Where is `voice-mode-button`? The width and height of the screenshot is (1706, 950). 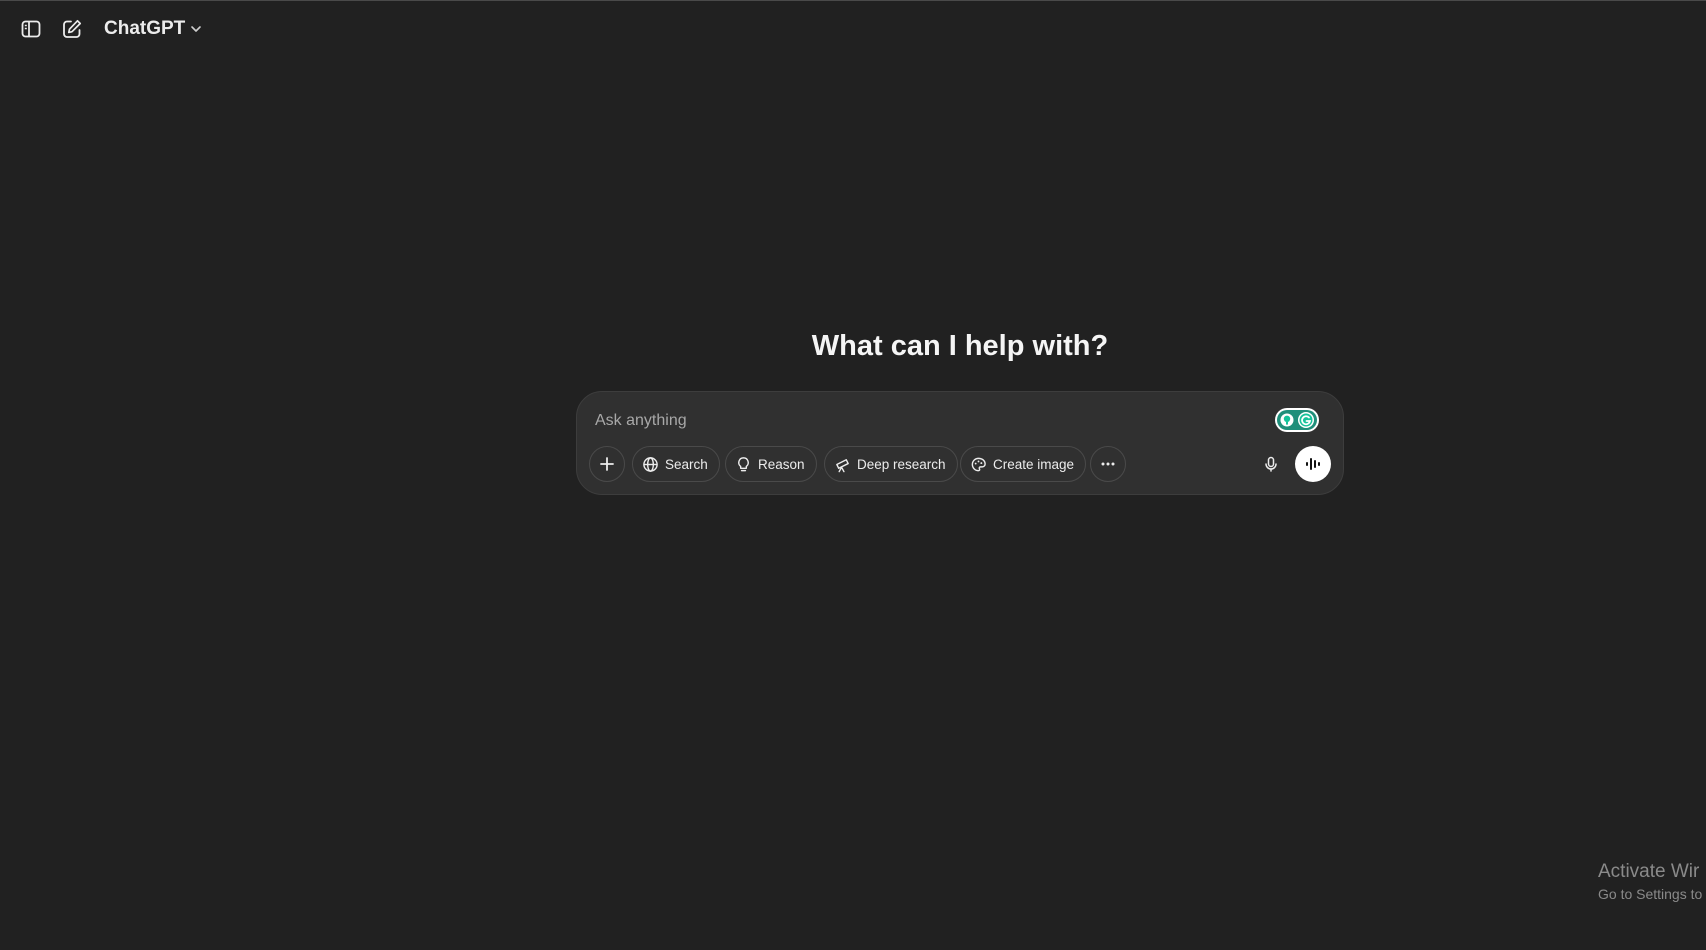 voice-mode-button is located at coordinates (1313, 464).